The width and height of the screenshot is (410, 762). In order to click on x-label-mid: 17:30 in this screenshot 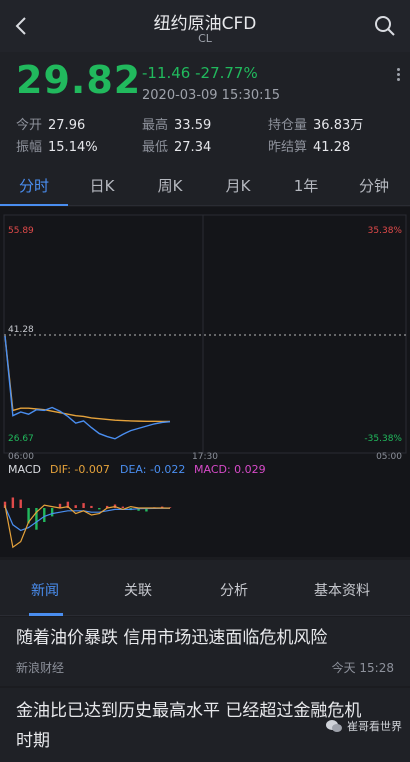, I will do `click(205, 457)`.